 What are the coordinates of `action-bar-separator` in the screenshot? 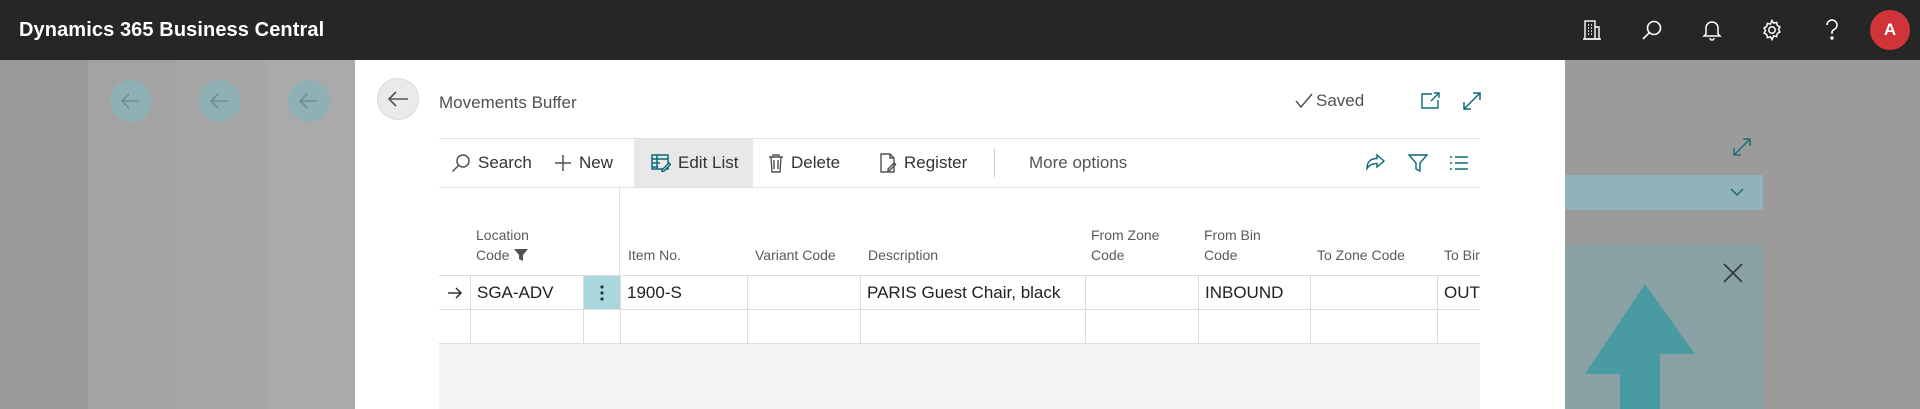 It's located at (994, 163).